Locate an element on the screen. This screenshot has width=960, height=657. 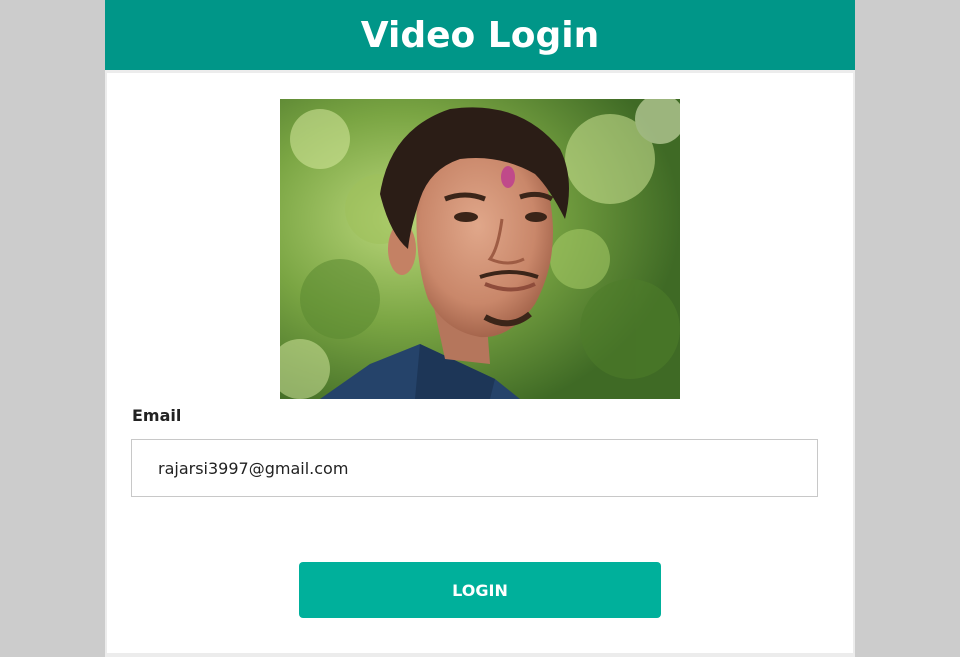
page-title: Video Login is located at coordinates (480, 35).